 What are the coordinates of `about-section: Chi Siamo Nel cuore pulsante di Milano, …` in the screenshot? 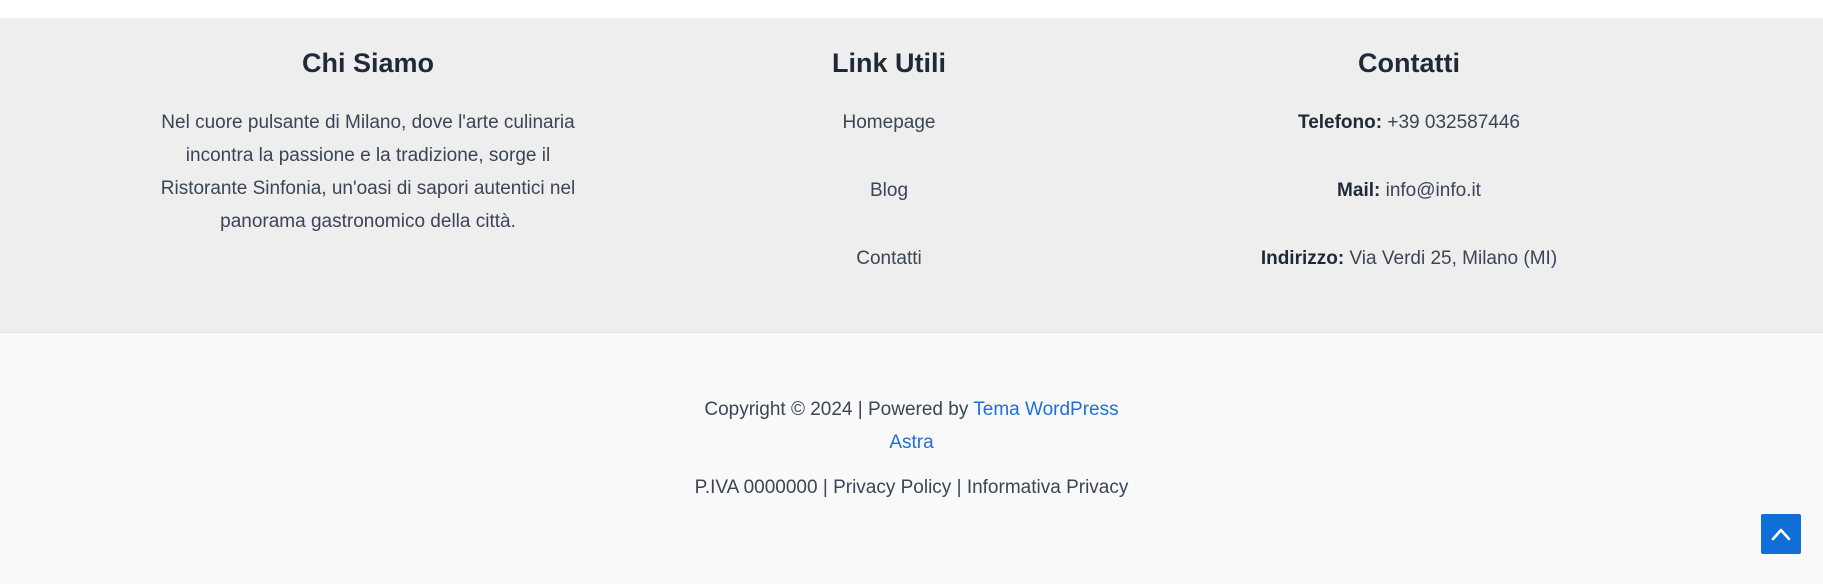 It's located at (368, 128).